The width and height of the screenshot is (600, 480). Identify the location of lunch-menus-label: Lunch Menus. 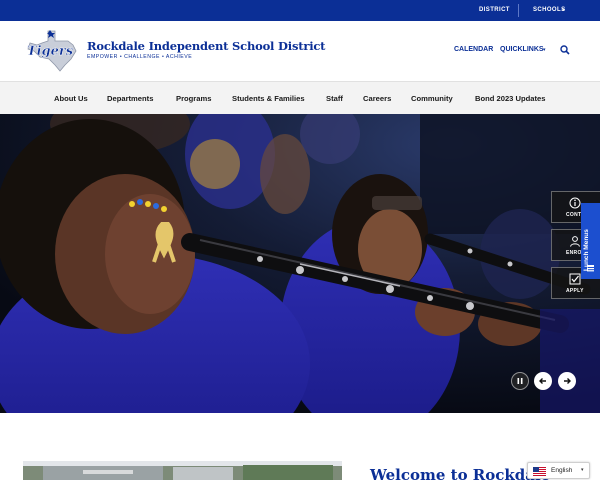
(586, 250).